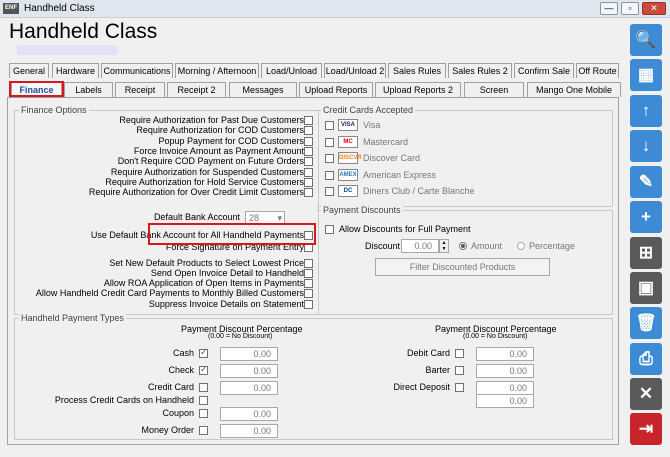  I want to click on tab-screen: Screen, so click(494, 89).